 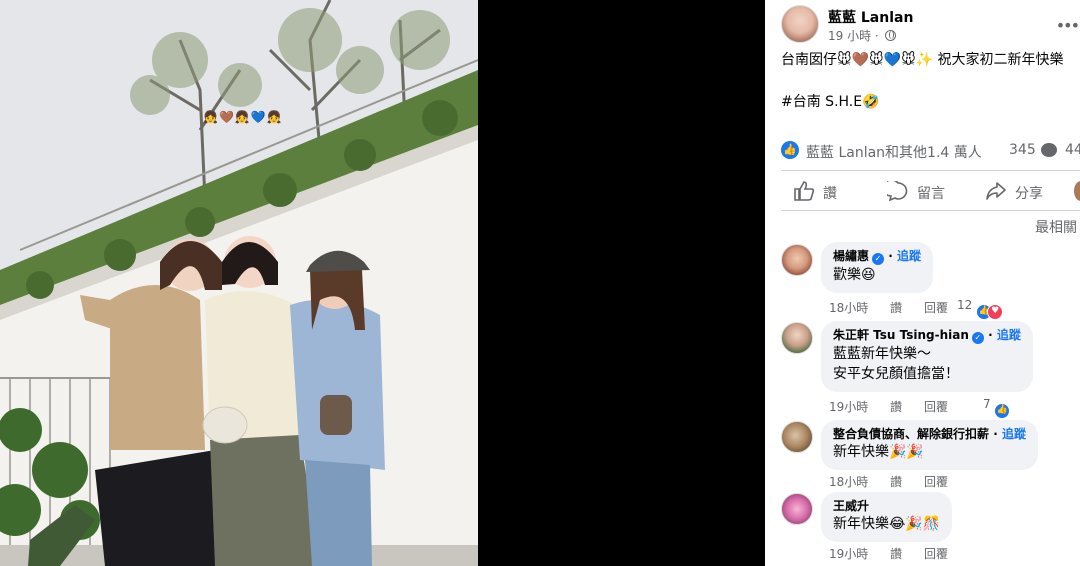 I want to click on comment-text: 藍藍新年快樂～, so click(x=882, y=354).